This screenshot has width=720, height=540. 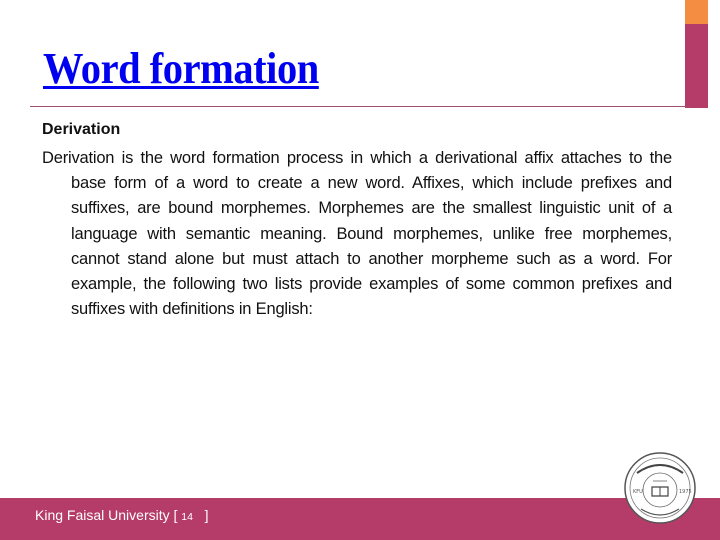 What do you see at coordinates (696, 66) in the screenshot?
I see `accent-bar-magenta` at bounding box center [696, 66].